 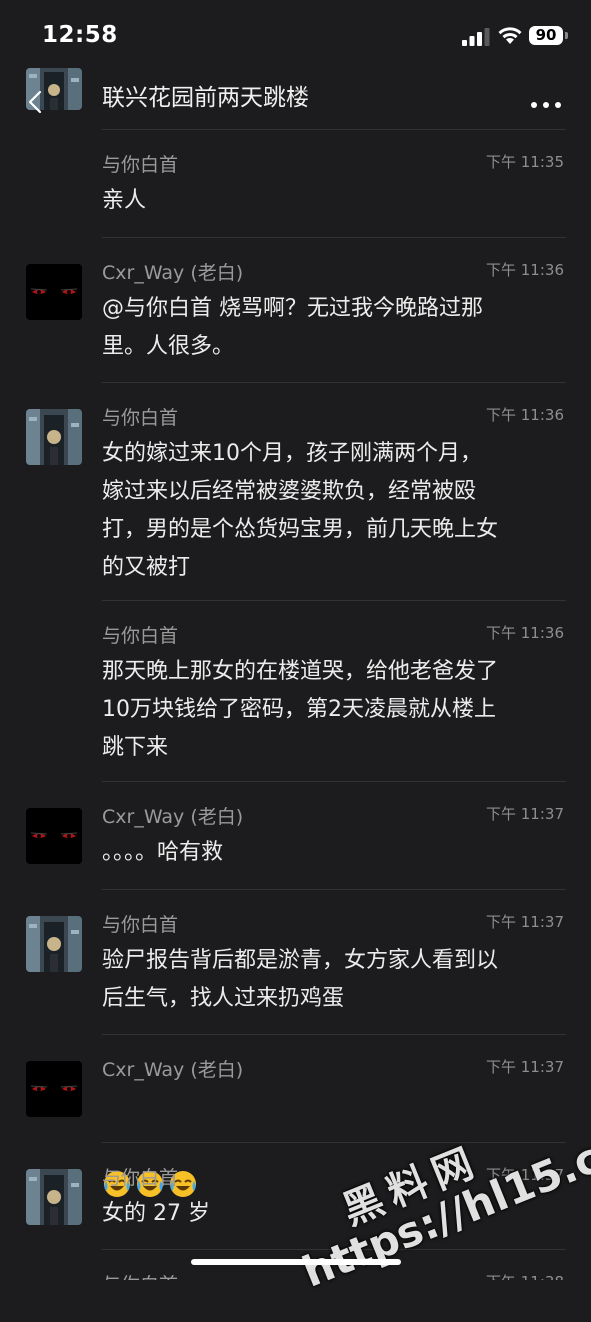 I want to click on chat-header: 联兴花园前两天跳楼, so click(x=295, y=96).